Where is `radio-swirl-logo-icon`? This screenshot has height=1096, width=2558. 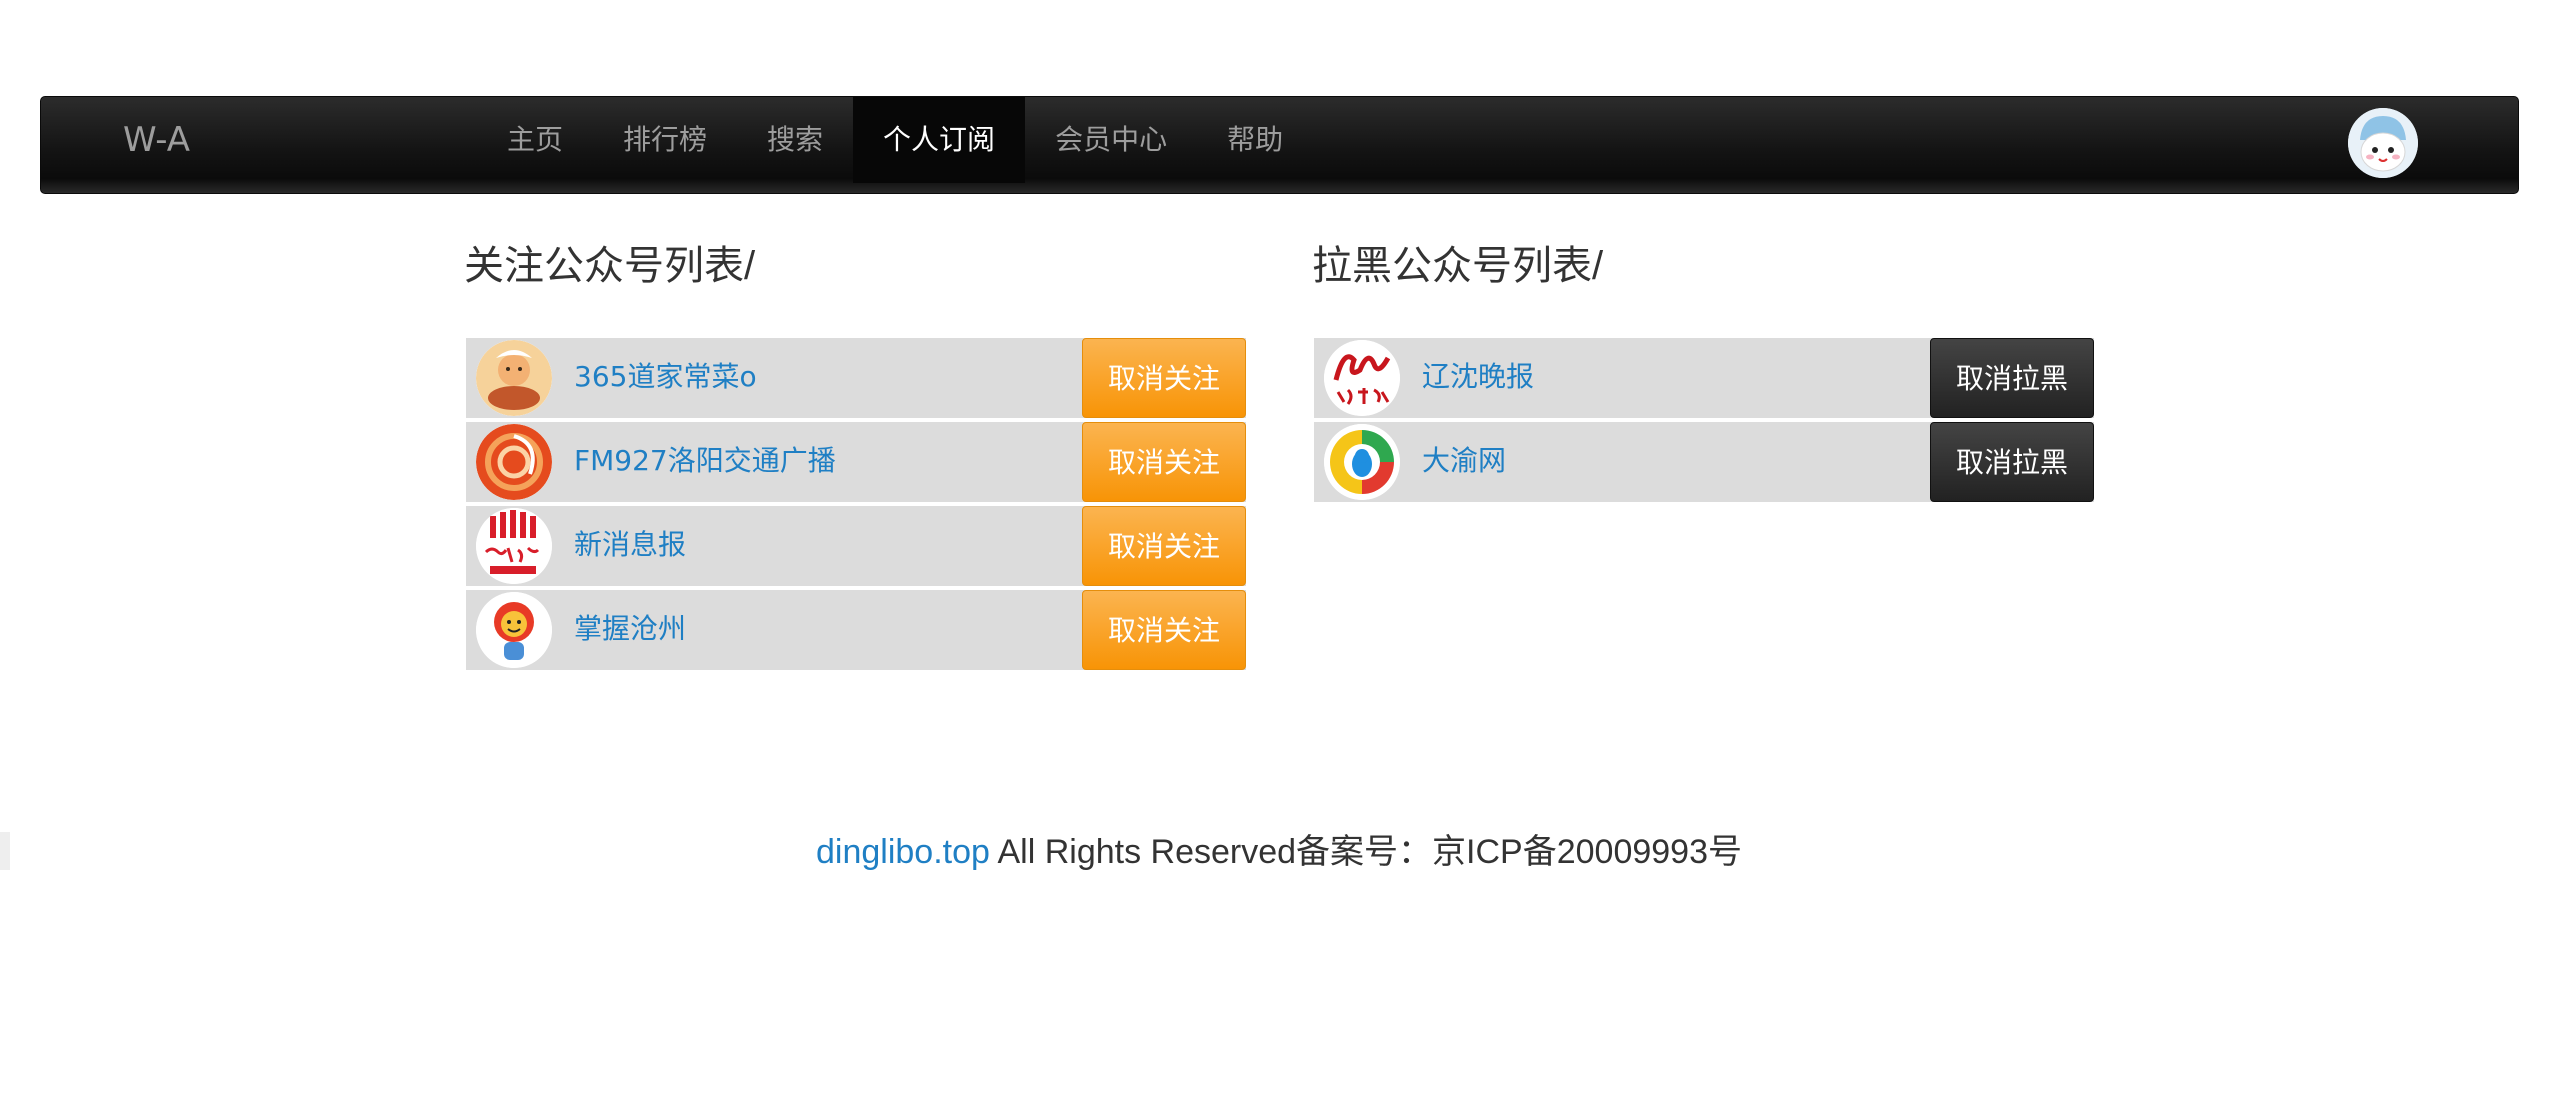 radio-swirl-logo-icon is located at coordinates (514, 462).